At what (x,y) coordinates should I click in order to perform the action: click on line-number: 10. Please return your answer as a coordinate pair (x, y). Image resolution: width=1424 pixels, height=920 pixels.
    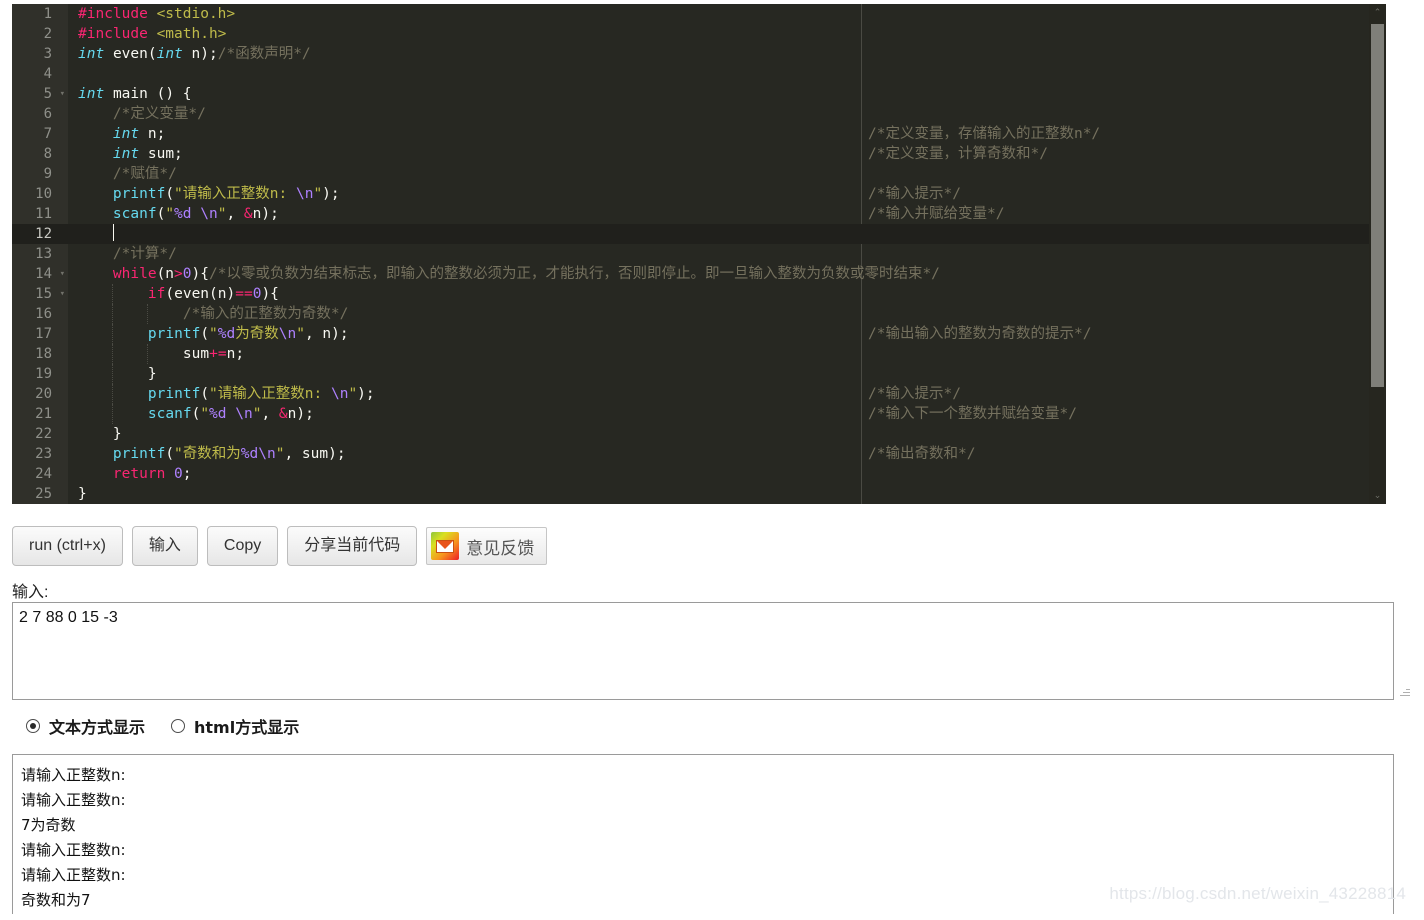
    Looking at the image, I should click on (40, 194).